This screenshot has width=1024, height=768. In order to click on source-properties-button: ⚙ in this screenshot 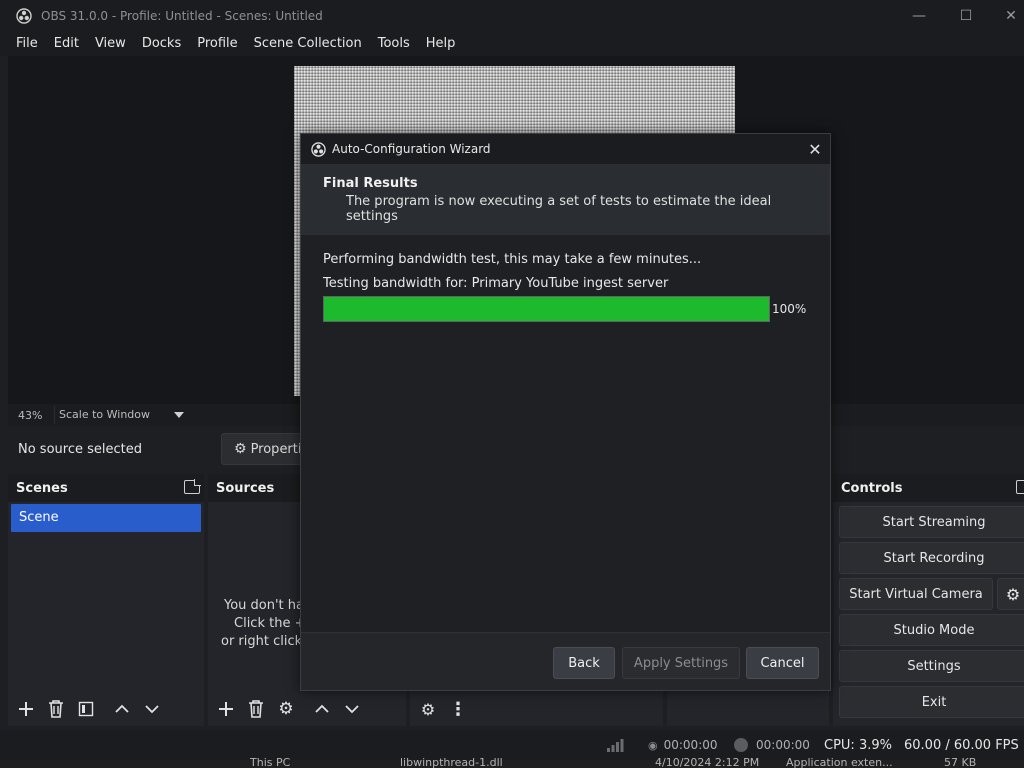, I will do `click(286, 709)`.